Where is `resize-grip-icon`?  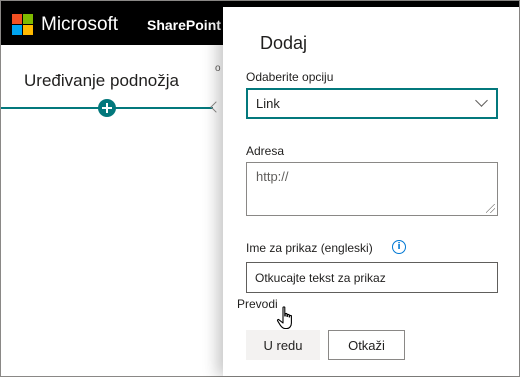
resize-grip-icon is located at coordinates (490, 208).